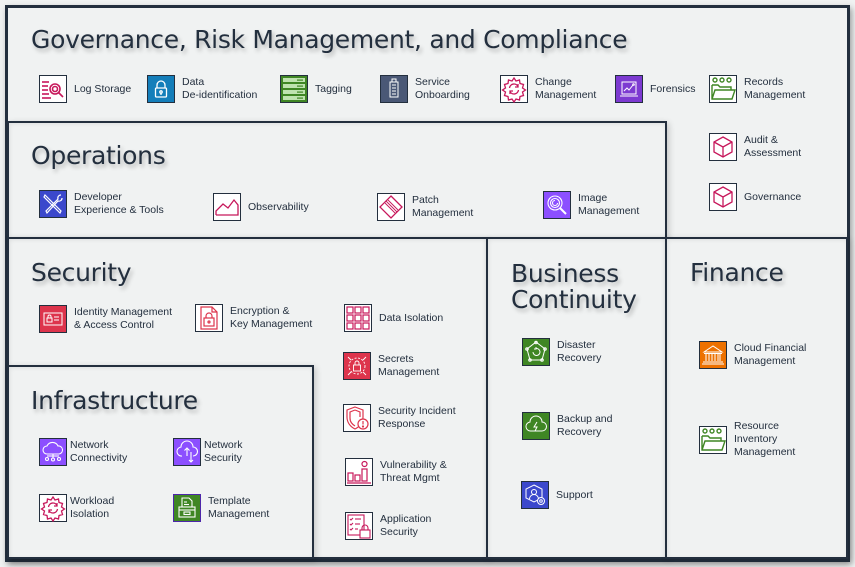 The height and width of the screenshot is (567, 855). Describe the element at coordinates (333, 88) in the screenshot. I see `item-label: Tagging` at that location.